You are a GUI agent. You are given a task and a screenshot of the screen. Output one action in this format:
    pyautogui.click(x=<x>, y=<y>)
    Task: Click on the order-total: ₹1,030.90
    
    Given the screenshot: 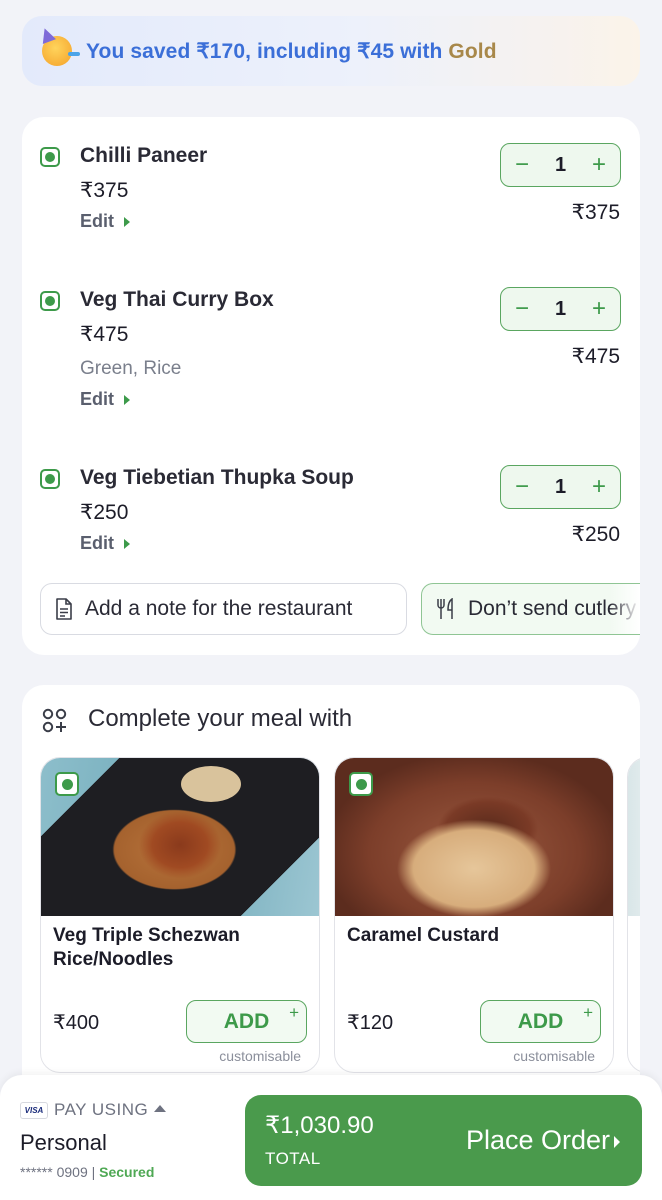 What is the action you would take?
    pyautogui.click(x=319, y=1125)
    